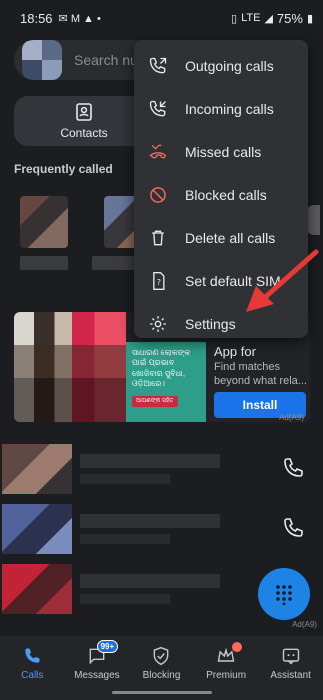  What do you see at coordinates (309, 18) in the screenshot?
I see `battery-icon: ▮` at bounding box center [309, 18].